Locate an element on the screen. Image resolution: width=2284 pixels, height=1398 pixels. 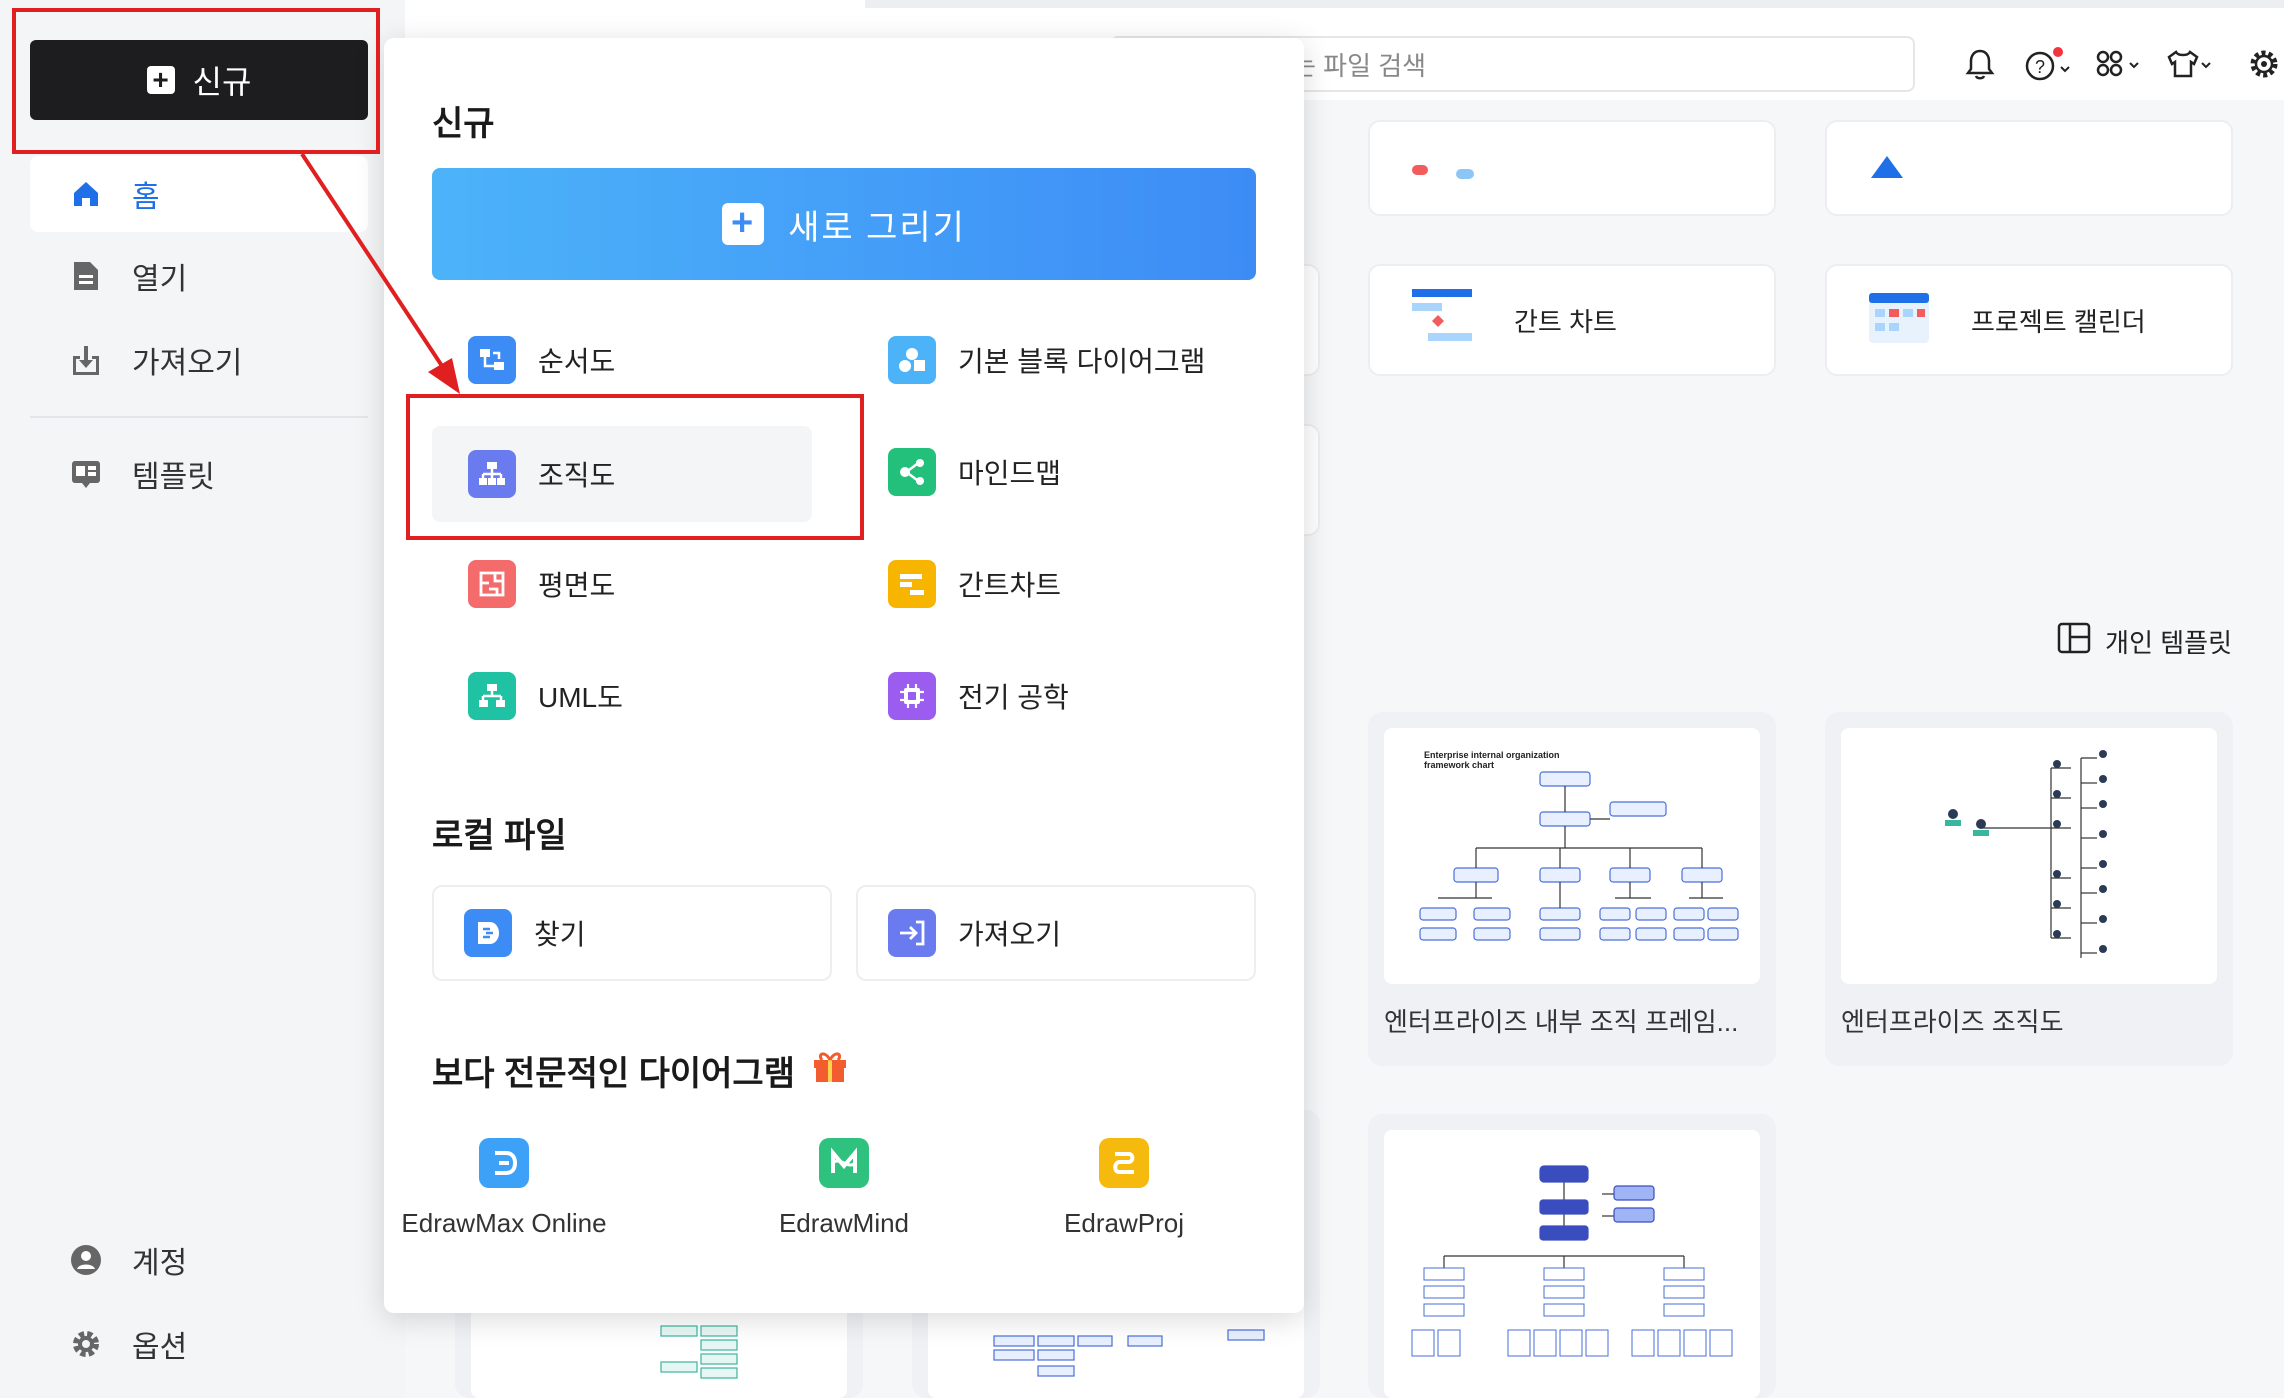
new-drawing-label: 새로 그리기 is located at coordinates (877, 227).